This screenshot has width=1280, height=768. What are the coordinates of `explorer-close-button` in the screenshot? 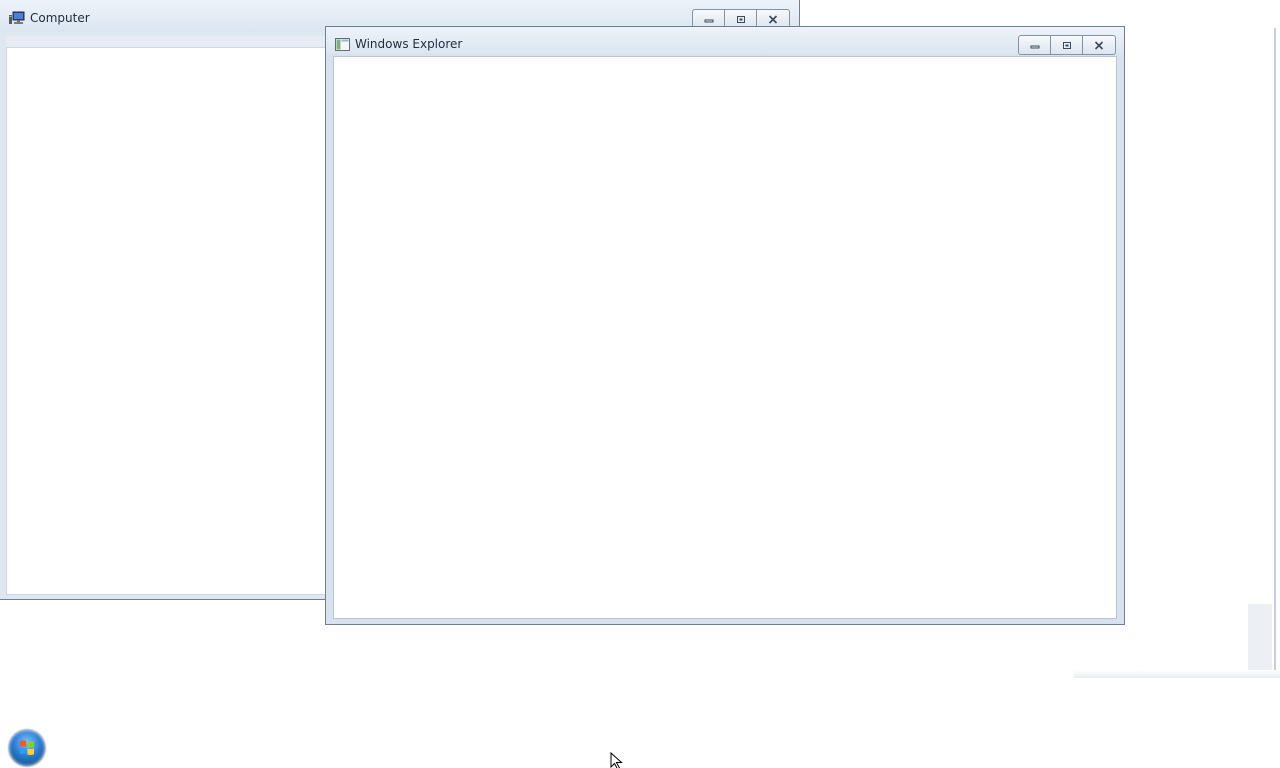 It's located at (1099, 45).